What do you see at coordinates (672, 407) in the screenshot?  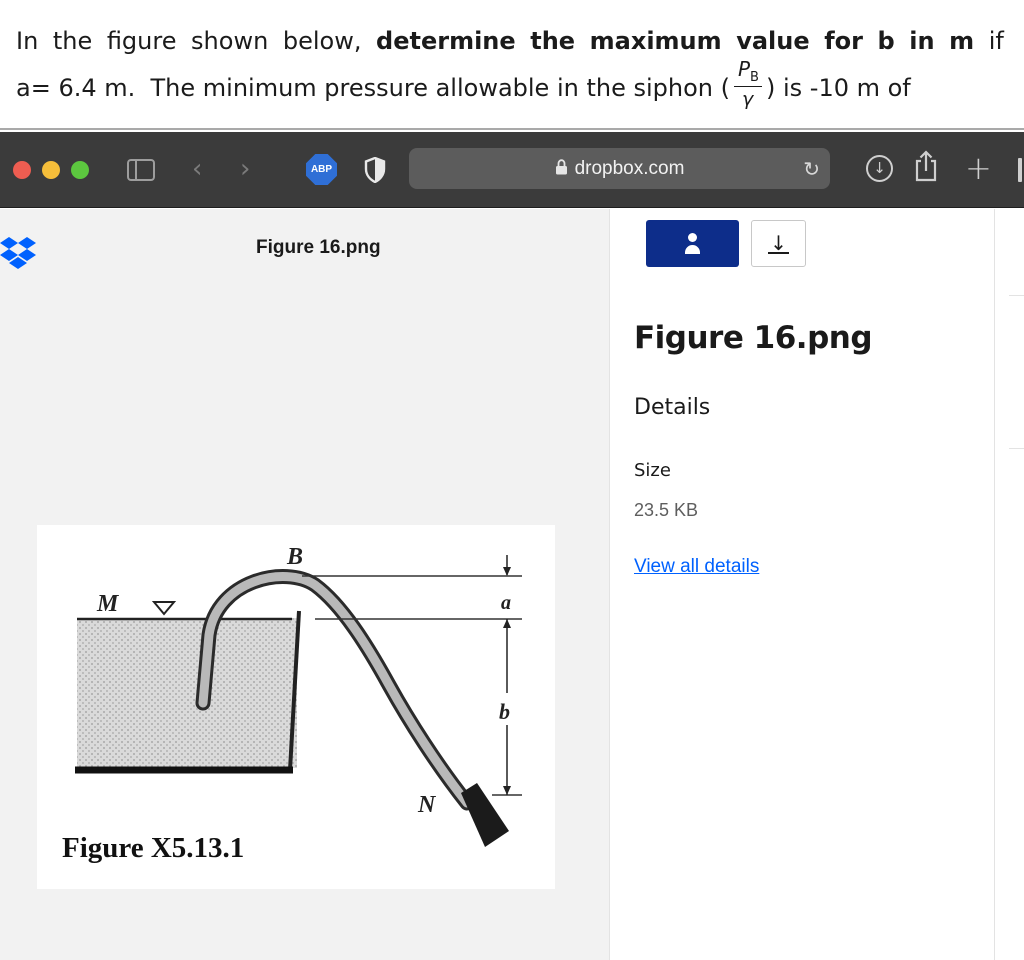 I see `details-heading: Details` at bounding box center [672, 407].